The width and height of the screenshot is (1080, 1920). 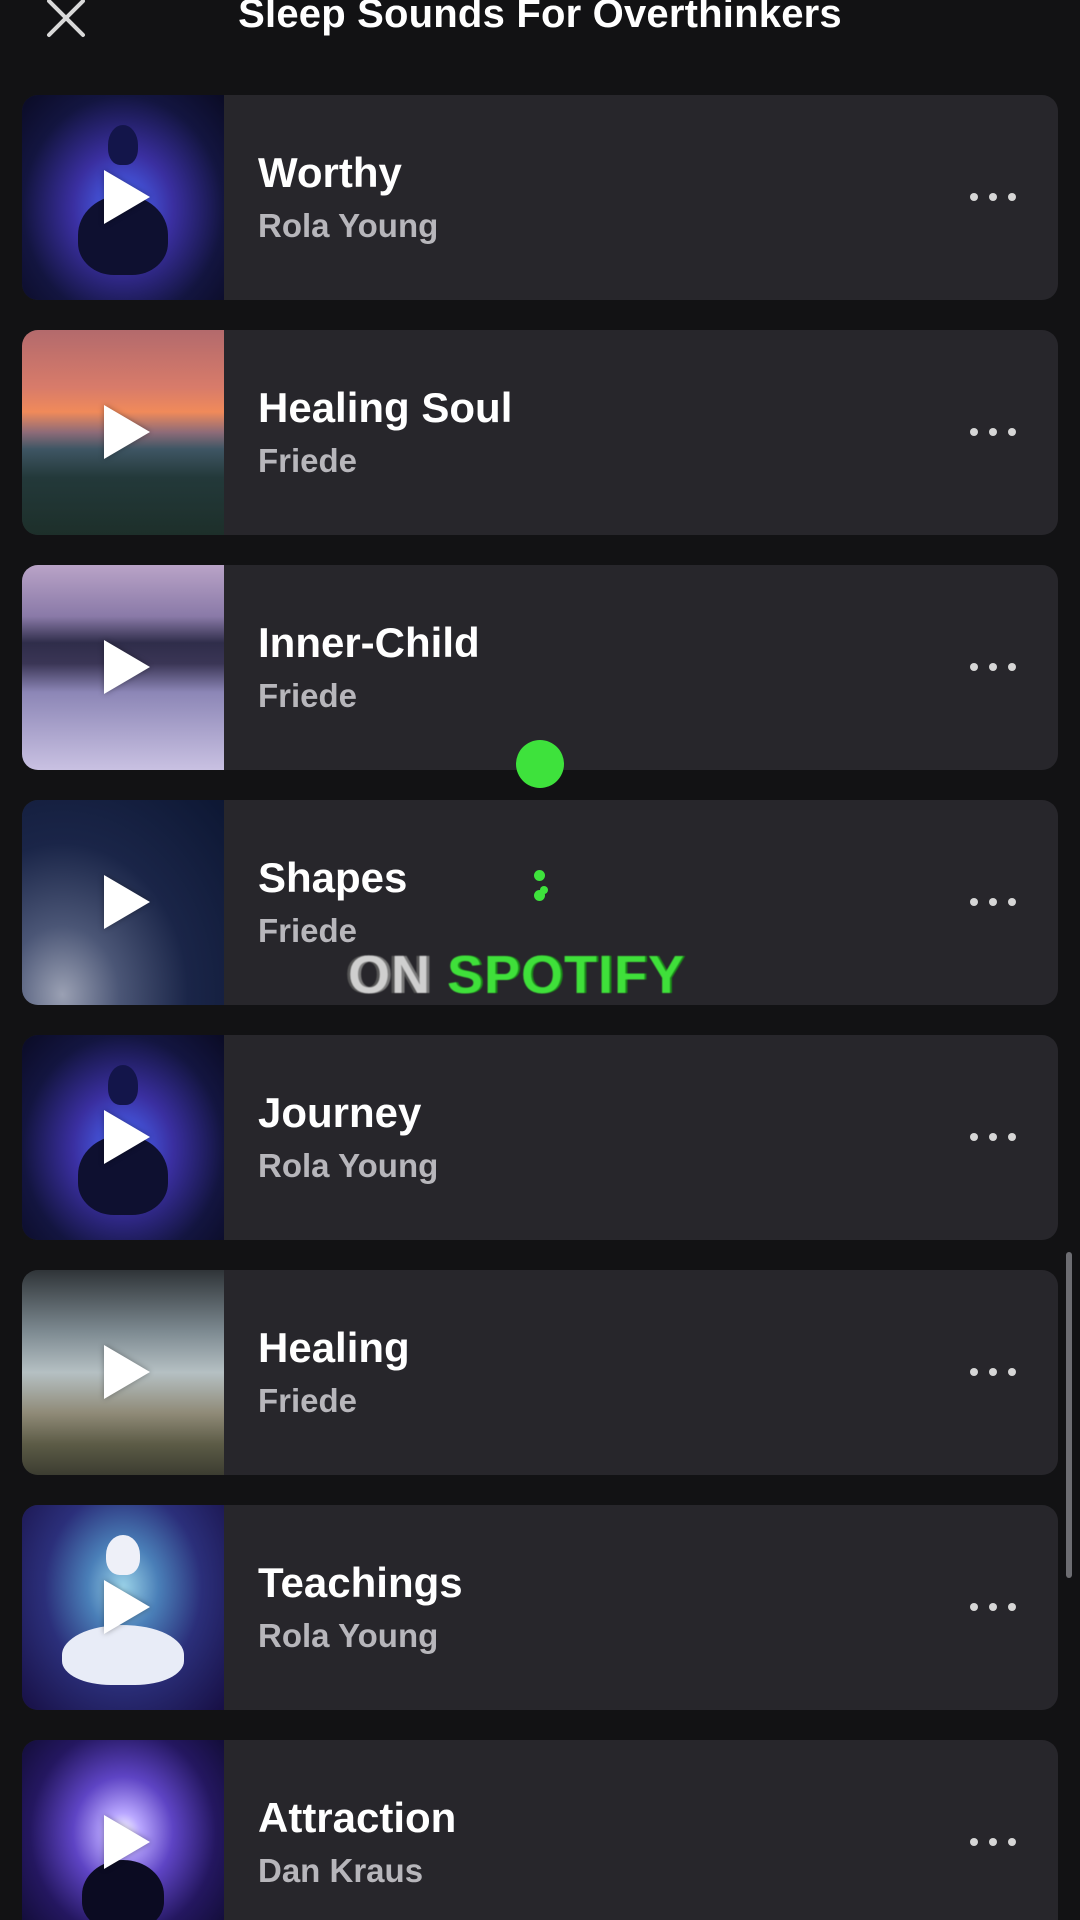 What do you see at coordinates (340, 1112) in the screenshot?
I see `track-title: Journey` at bounding box center [340, 1112].